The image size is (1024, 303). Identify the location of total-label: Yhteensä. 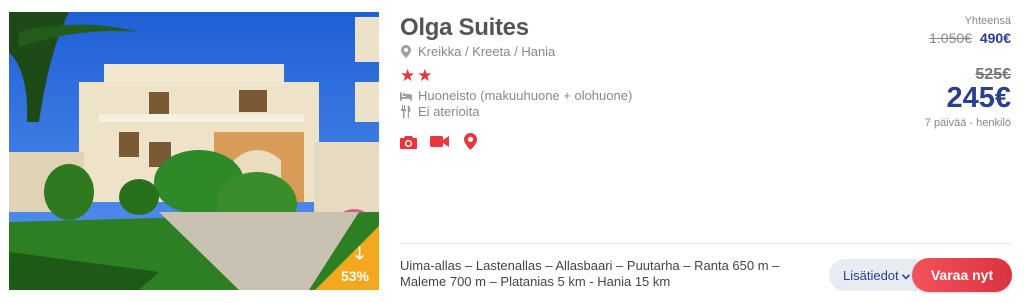
(987, 21).